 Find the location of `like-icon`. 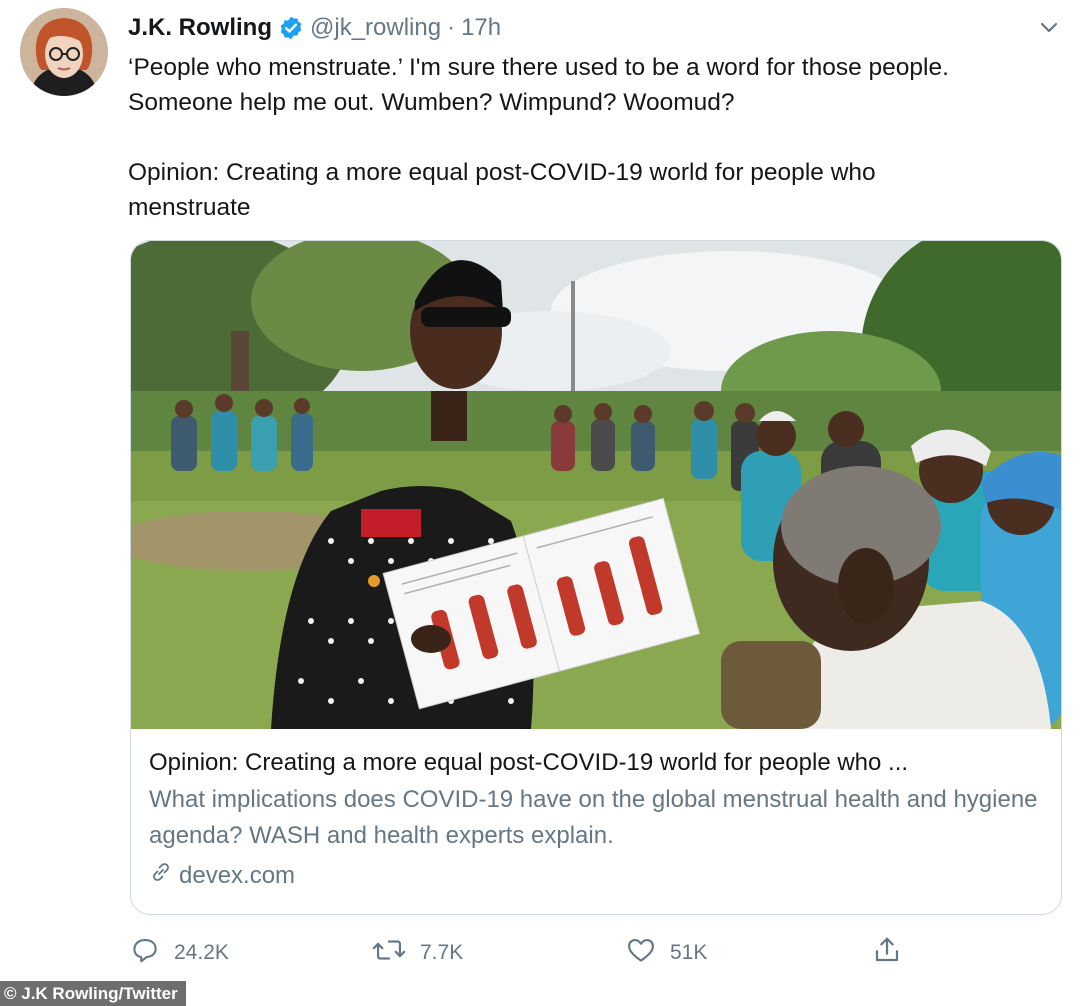

like-icon is located at coordinates (641, 953).